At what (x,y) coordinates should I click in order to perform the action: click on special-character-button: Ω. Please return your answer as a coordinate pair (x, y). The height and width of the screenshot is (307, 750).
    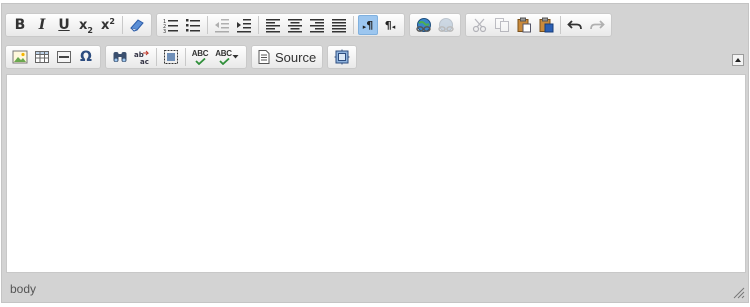
    Looking at the image, I should click on (86, 57).